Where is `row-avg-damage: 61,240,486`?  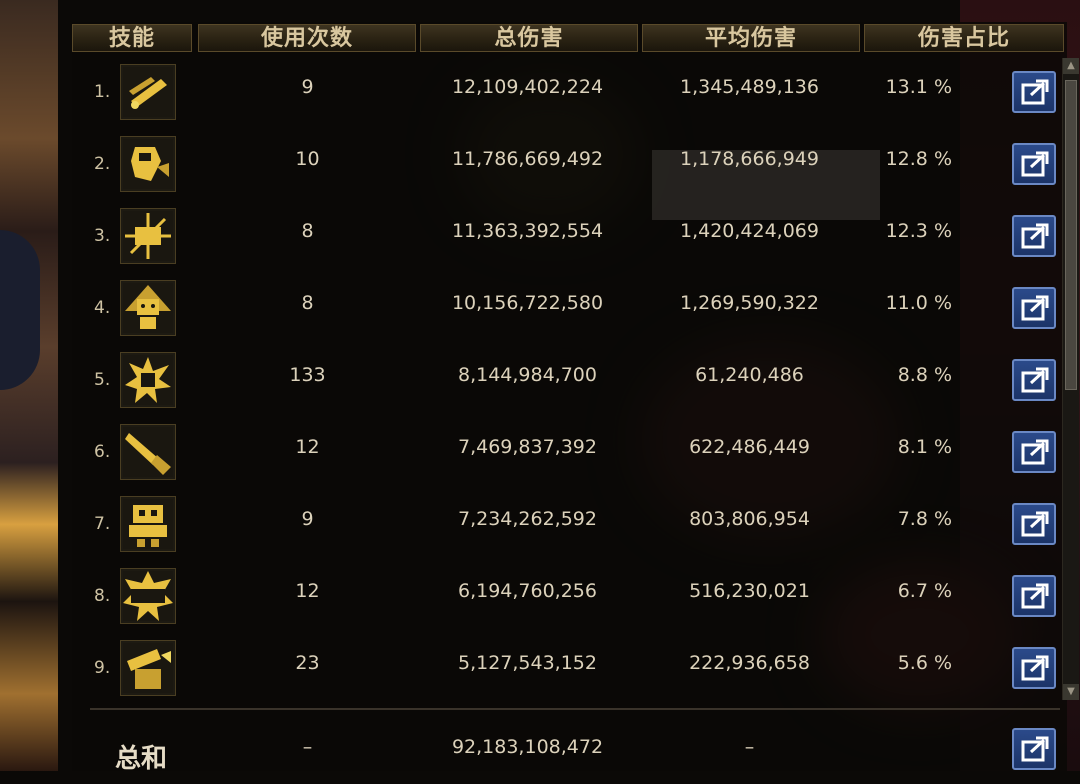 row-avg-damage: 61,240,486 is located at coordinates (749, 375).